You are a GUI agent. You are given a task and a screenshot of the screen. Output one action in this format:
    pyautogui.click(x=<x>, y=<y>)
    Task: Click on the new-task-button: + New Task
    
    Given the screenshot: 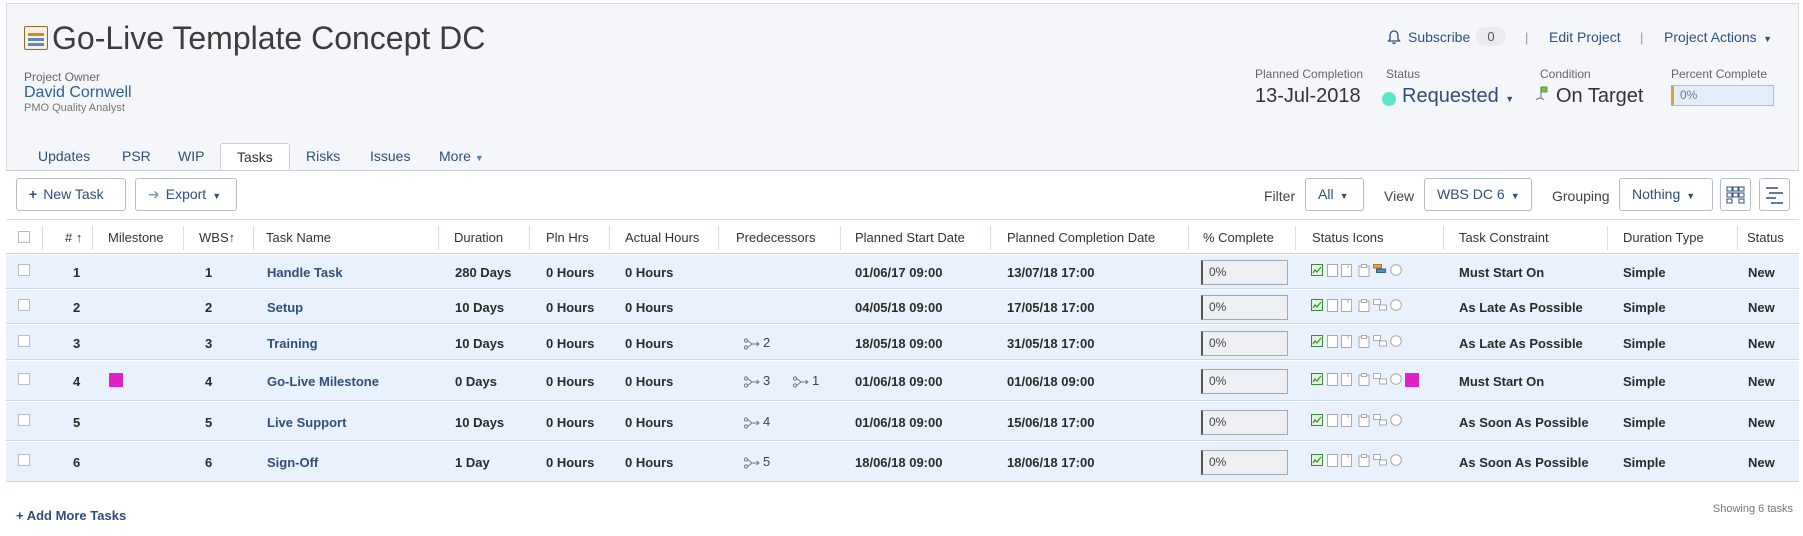 What is the action you would take?
    pyautogui.click(x=71, y=194)
    